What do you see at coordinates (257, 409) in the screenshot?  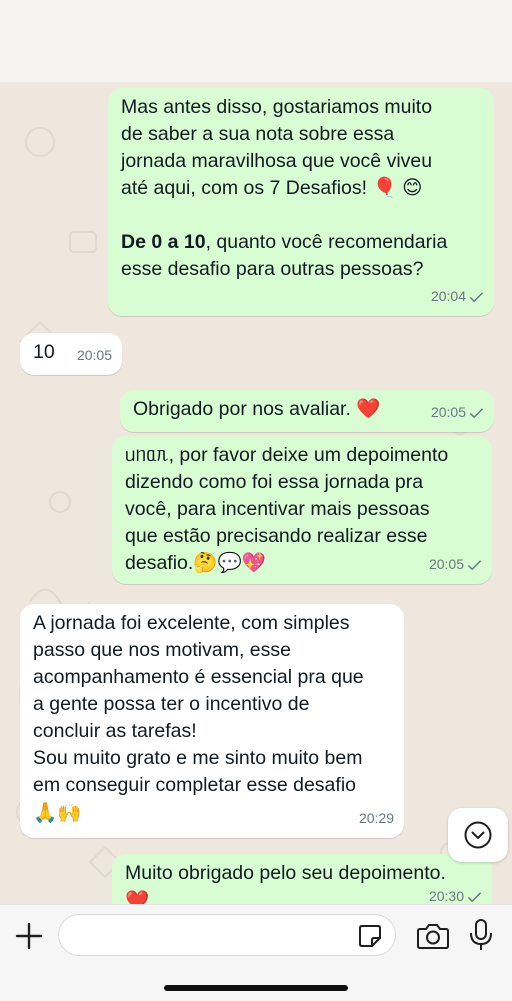 I see `message-text: Obrigado por nos avaliar. ❤️` at bounding box center [257, 409].